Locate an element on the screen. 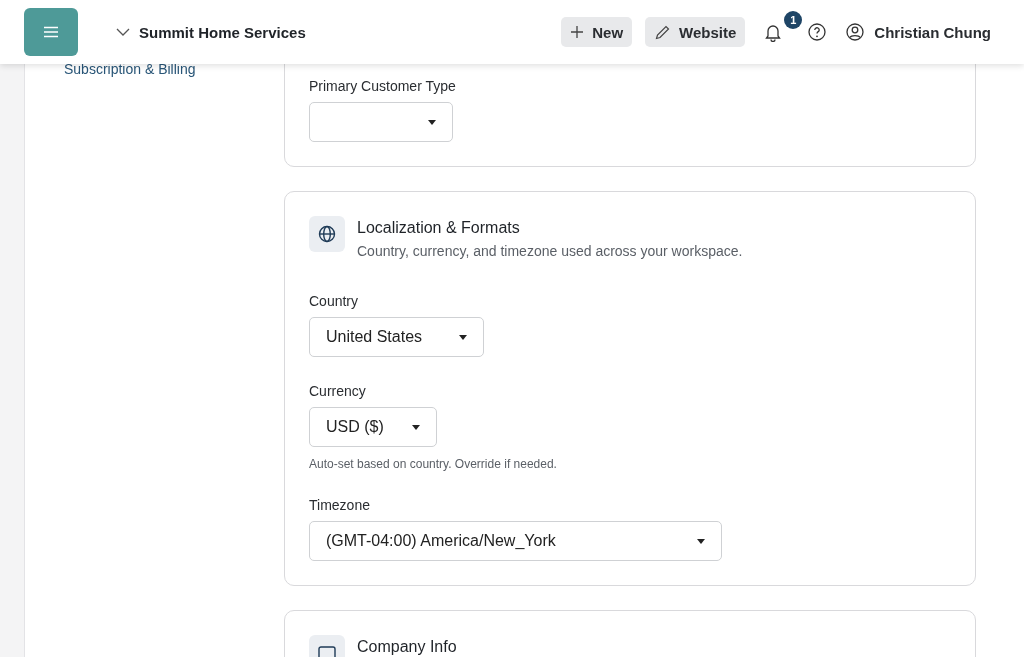 This screenshot has width=1024, height=657. menu-icon is located at coordinates (51, 32).